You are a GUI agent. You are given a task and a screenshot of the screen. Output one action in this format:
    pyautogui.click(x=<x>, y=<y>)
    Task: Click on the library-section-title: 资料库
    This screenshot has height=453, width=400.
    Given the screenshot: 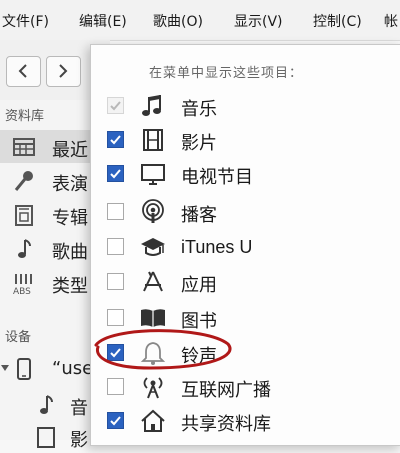 What is the action you would take?
    pyautogui.click(x=25, y=116)
    